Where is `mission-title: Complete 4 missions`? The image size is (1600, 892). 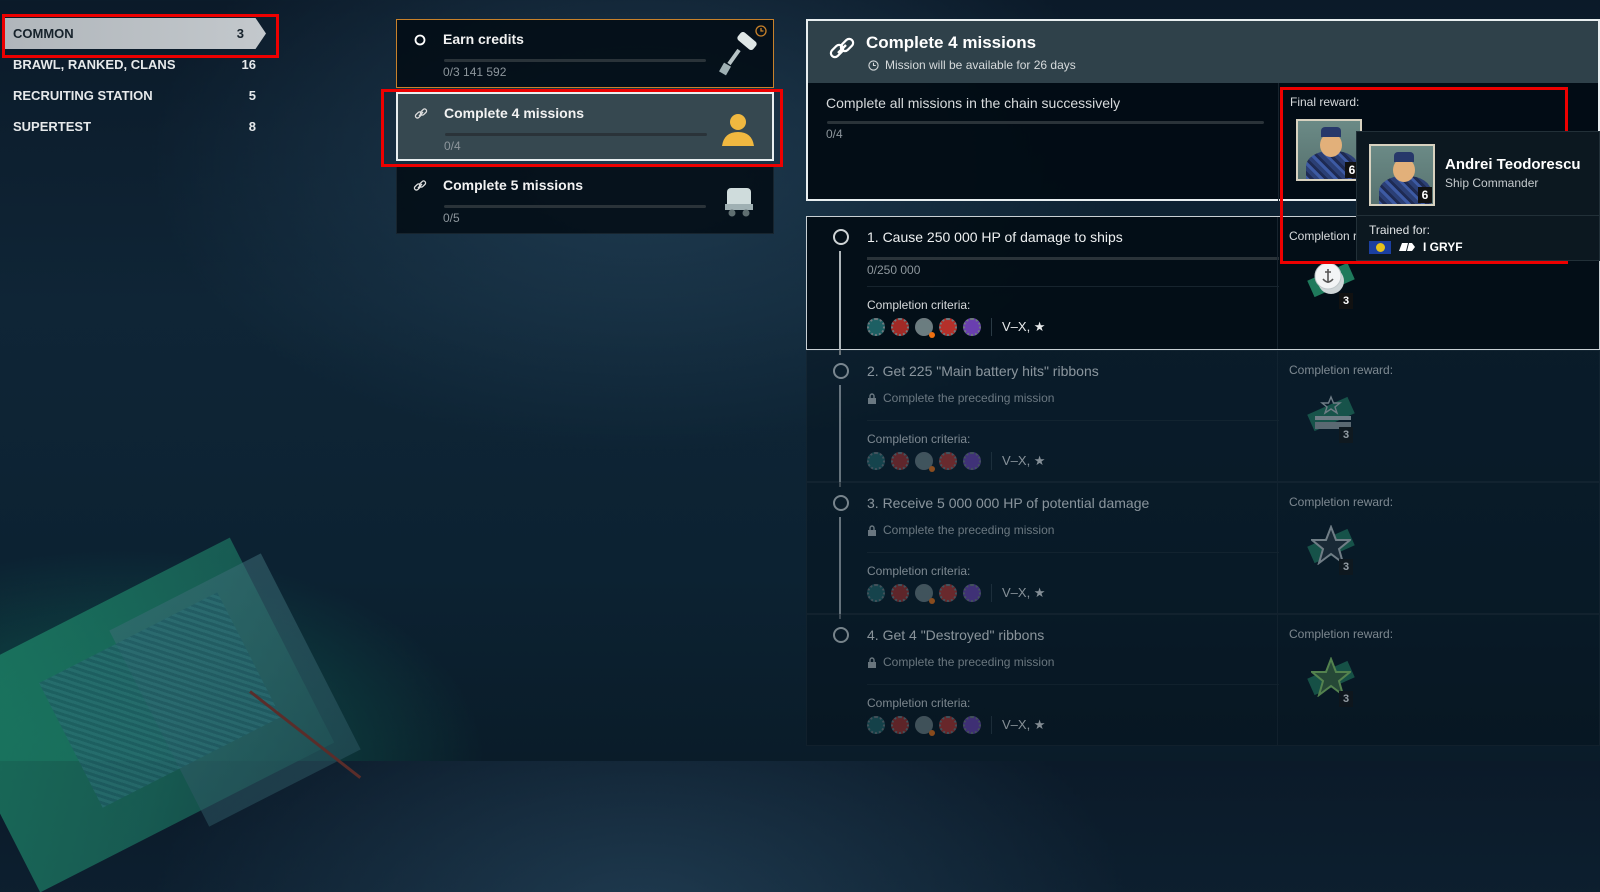
mission-title: Complete 4 missions is located at coordinates (514, 113).